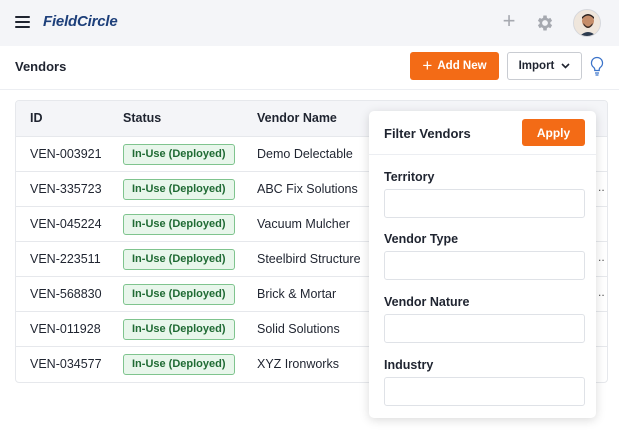  I want to click on app-logo: FieldCircle, so click(80, 21).